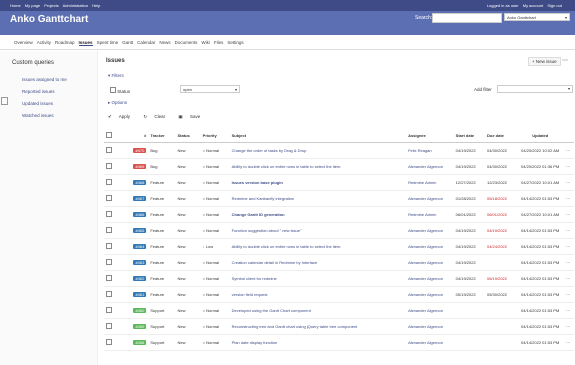 The height and width of the screenshot is (365, 575). Describe the element at coordinates (250, 294) in the screenshot. I see `issue-subject-link: version field request` at that location.